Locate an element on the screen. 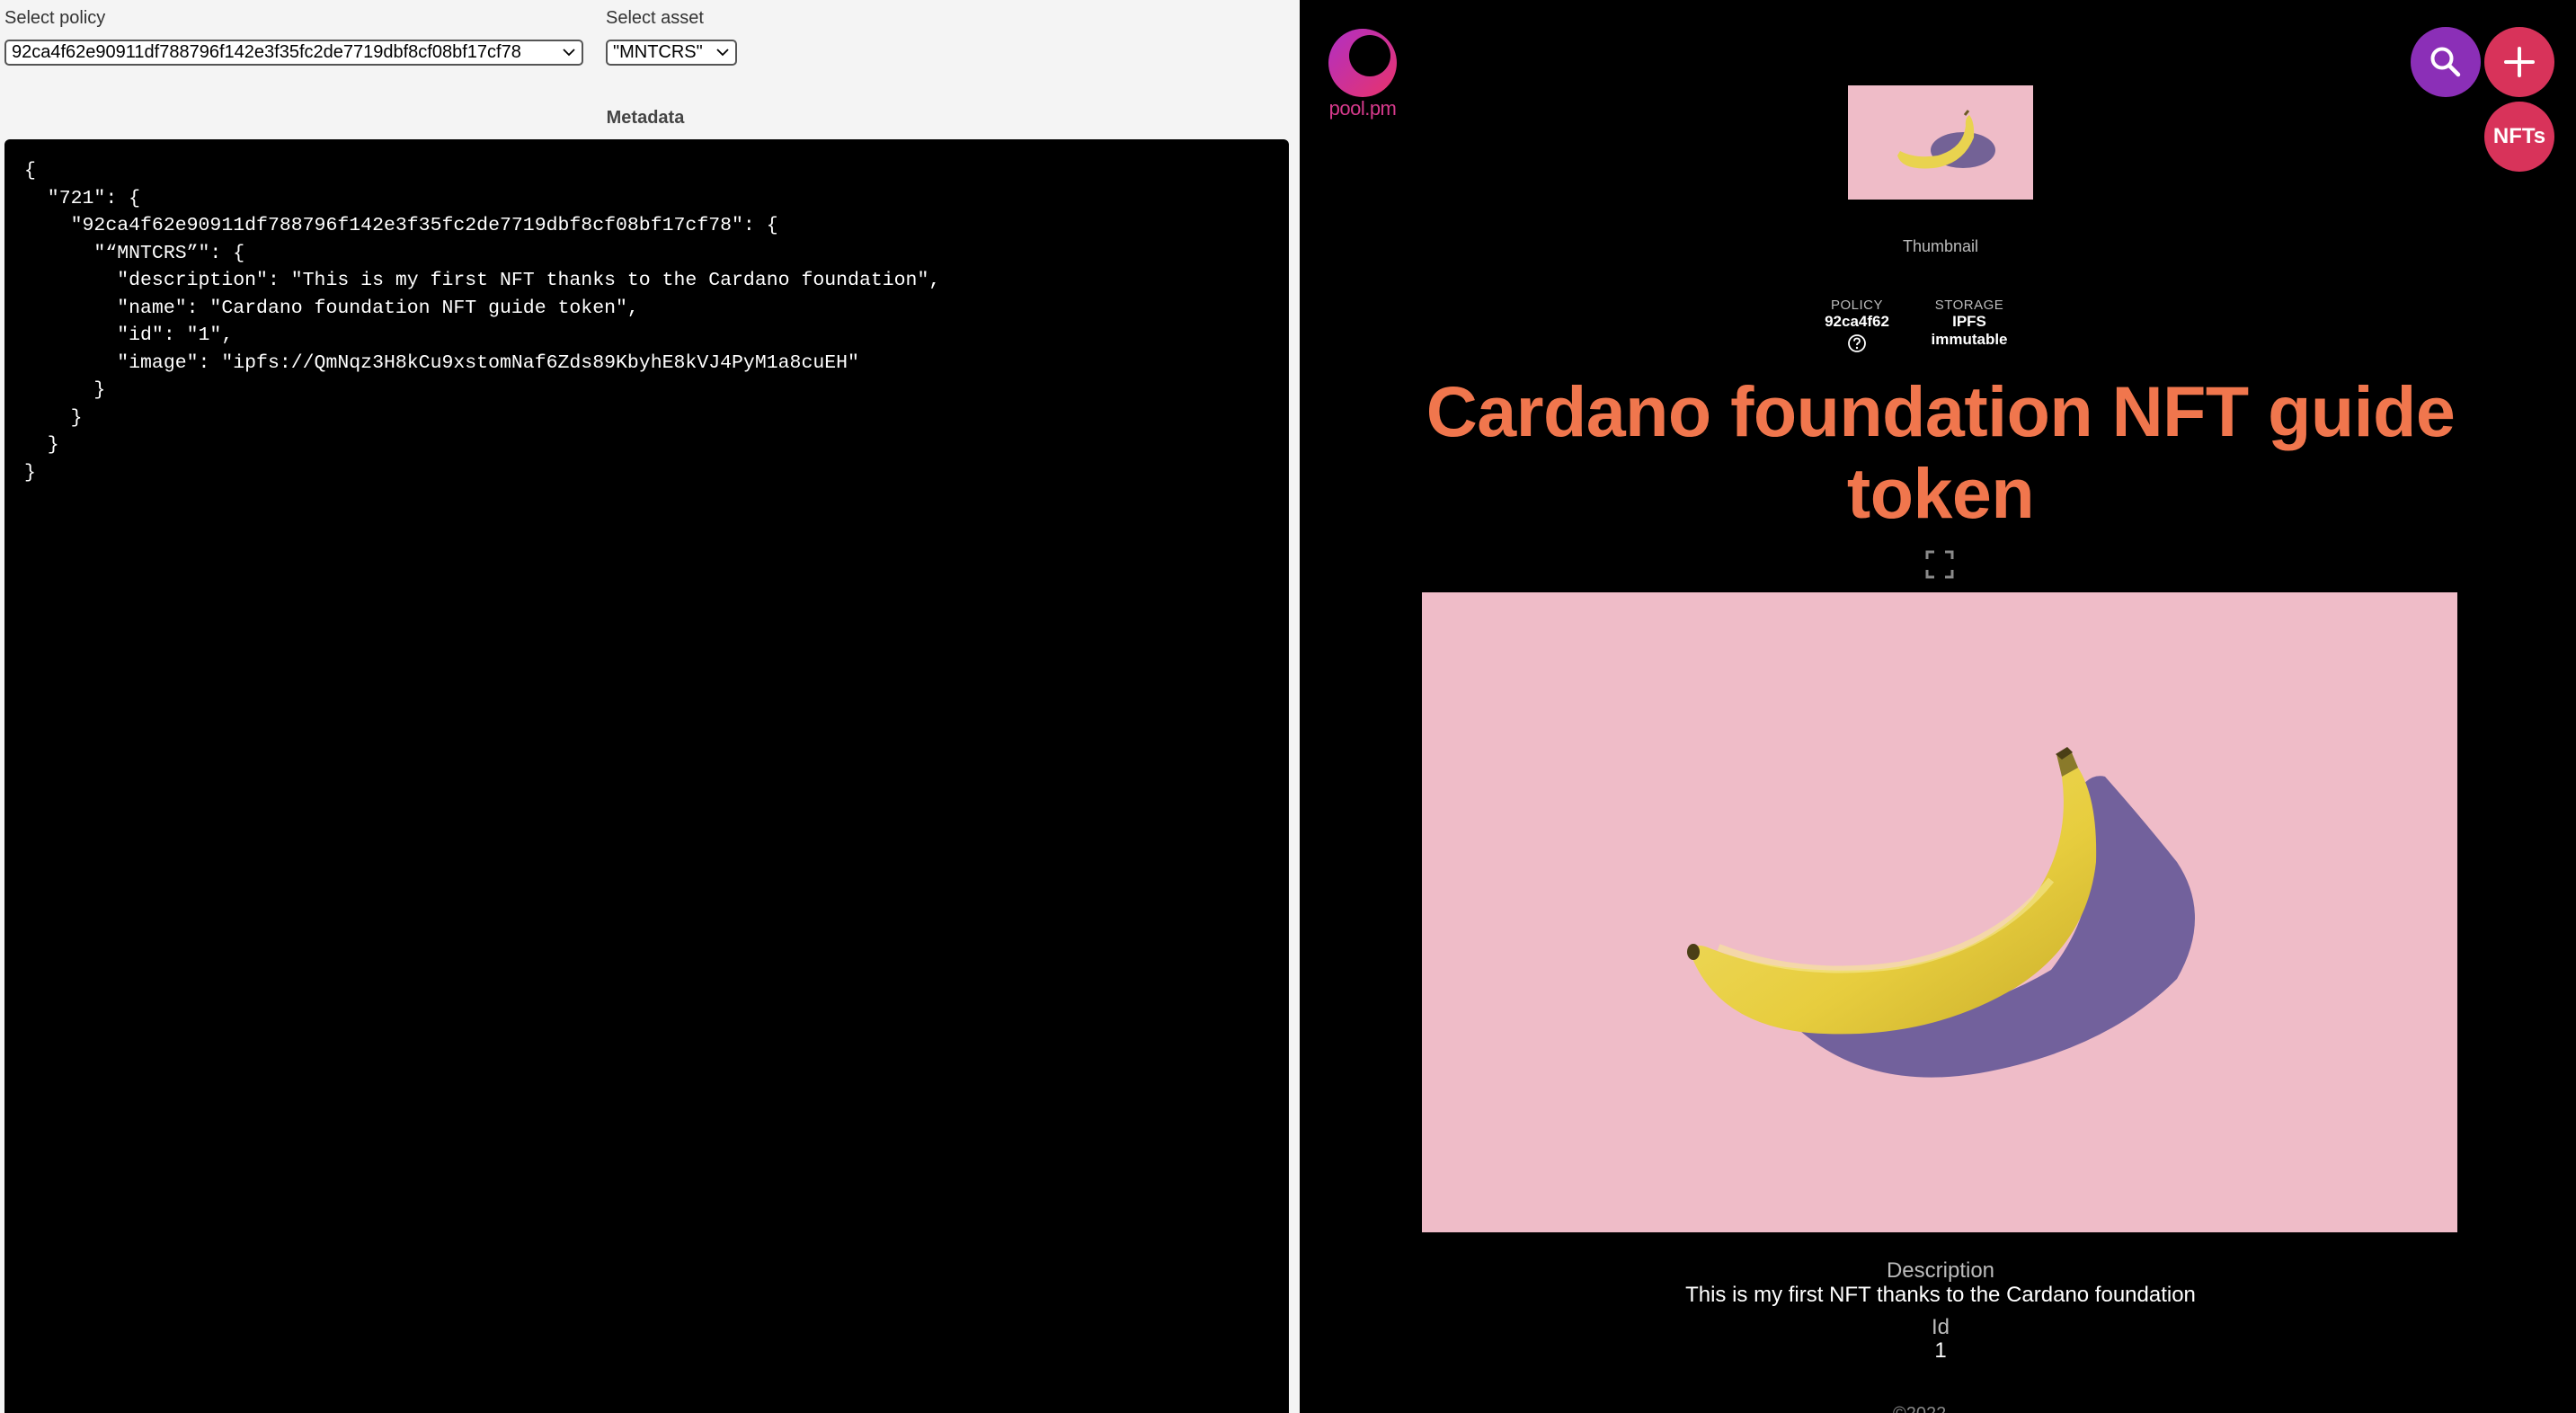 Image resolution: width=2576 pixels, height=1413 pixels. storage-type: IPFS is located at coordinates (1969, 321).